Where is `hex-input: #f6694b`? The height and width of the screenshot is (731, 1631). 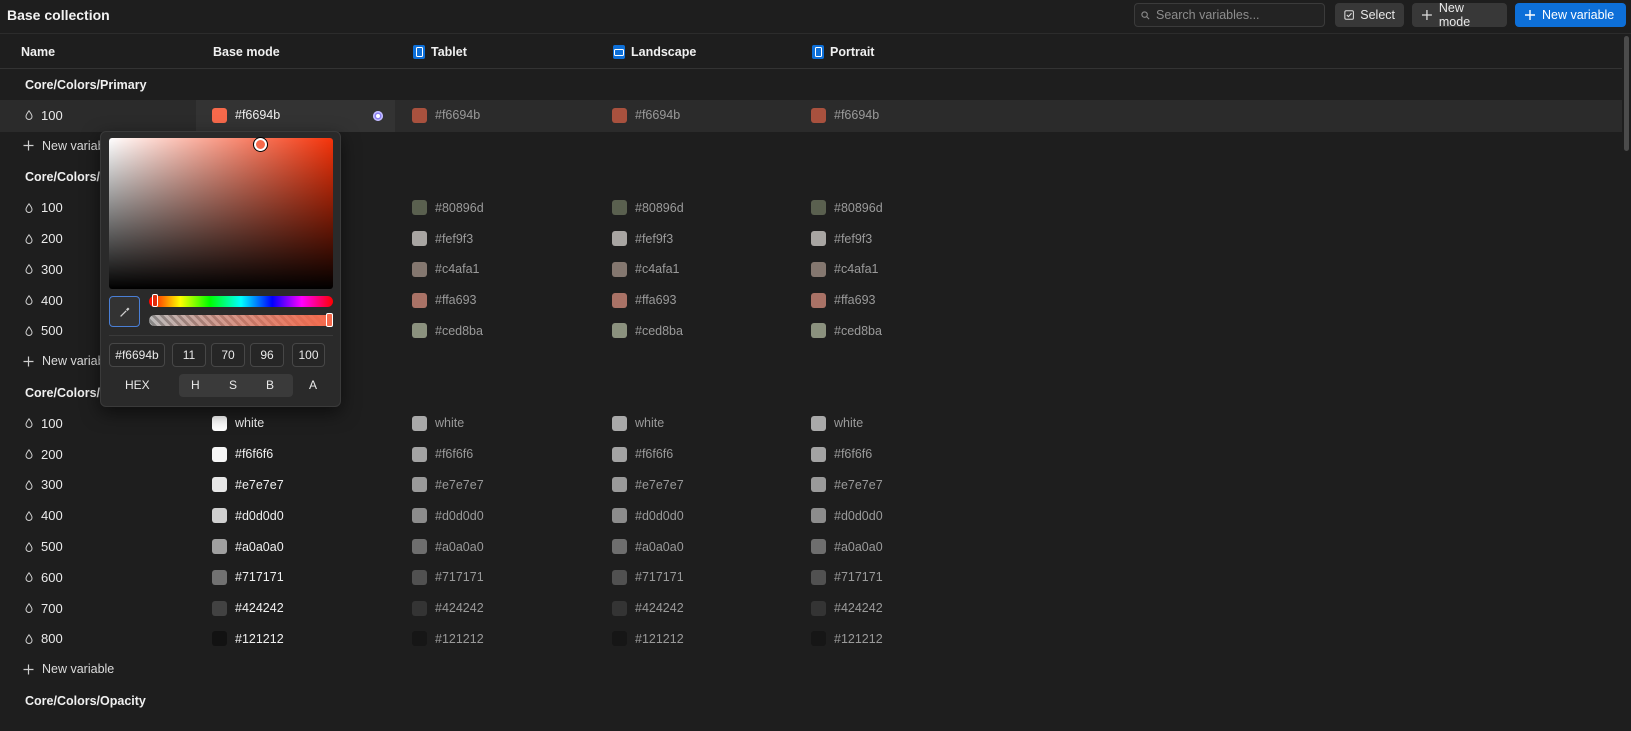
hex-input: #f6694b is located at coordinates (137, 355).